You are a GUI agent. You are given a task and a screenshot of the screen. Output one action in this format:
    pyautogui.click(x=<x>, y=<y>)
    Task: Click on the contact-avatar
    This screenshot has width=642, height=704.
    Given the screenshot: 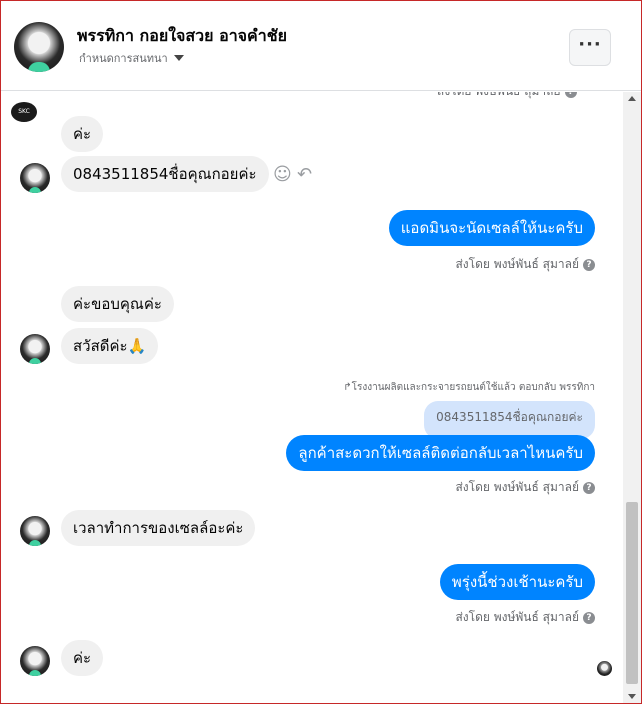 What is the action you would take?
    pyautogui.click(x=39, y=47)
    